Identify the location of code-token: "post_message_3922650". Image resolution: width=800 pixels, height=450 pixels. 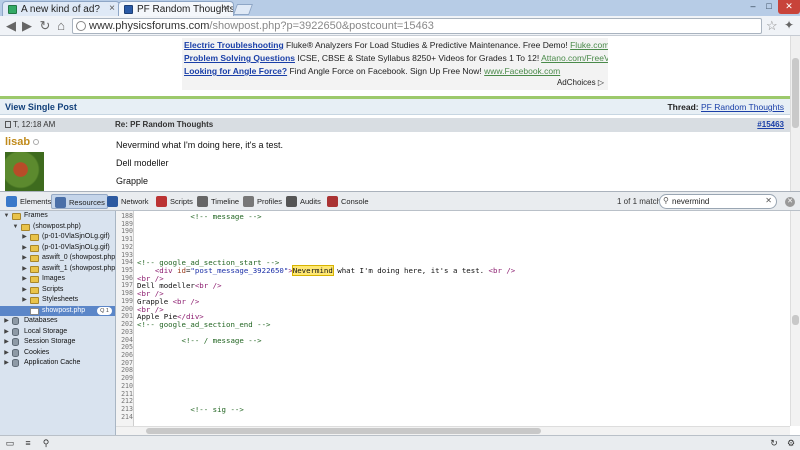
(239, 271).